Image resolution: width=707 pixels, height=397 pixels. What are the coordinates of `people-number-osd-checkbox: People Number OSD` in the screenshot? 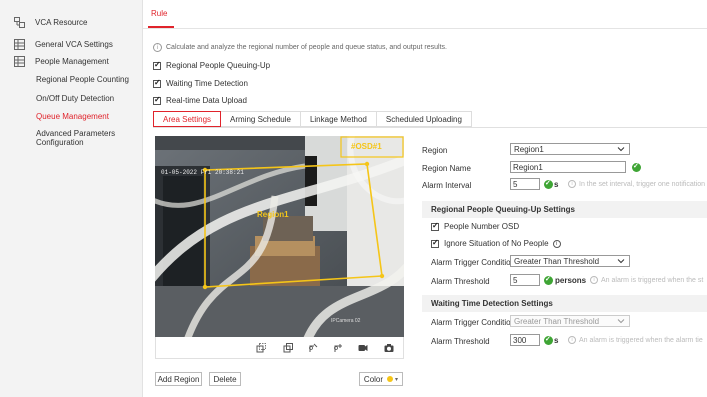 It's located at (475, 226).